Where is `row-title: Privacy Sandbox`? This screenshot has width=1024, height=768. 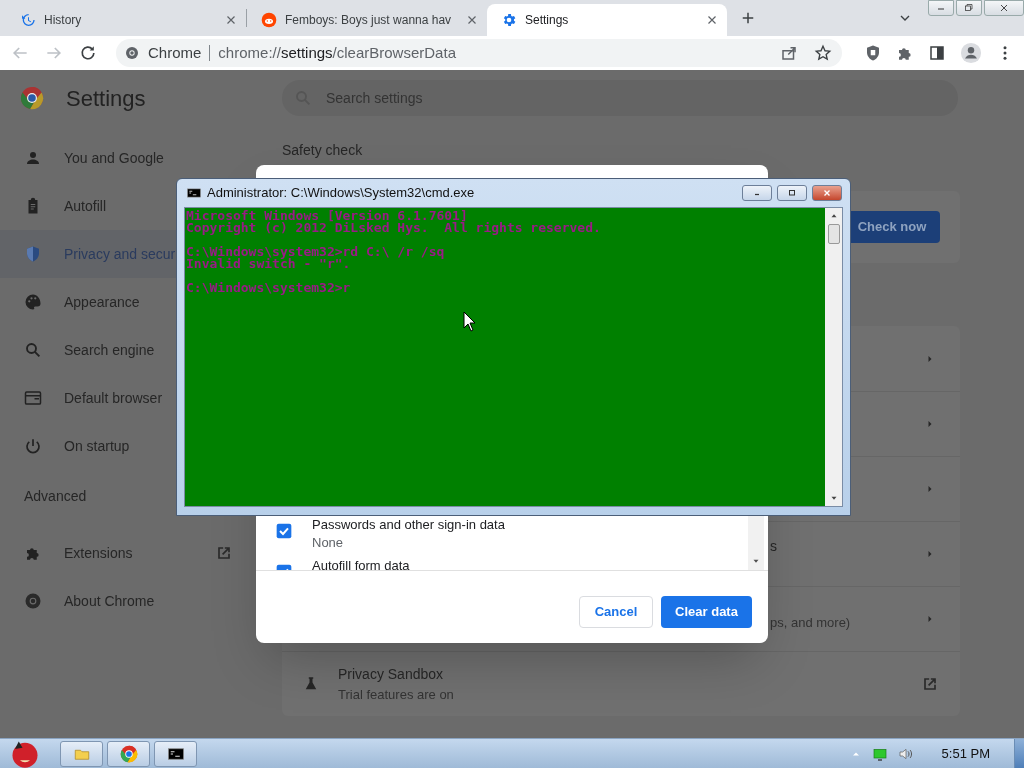 row-title: Privacy Sandbox is located at coordinates (391, 674).